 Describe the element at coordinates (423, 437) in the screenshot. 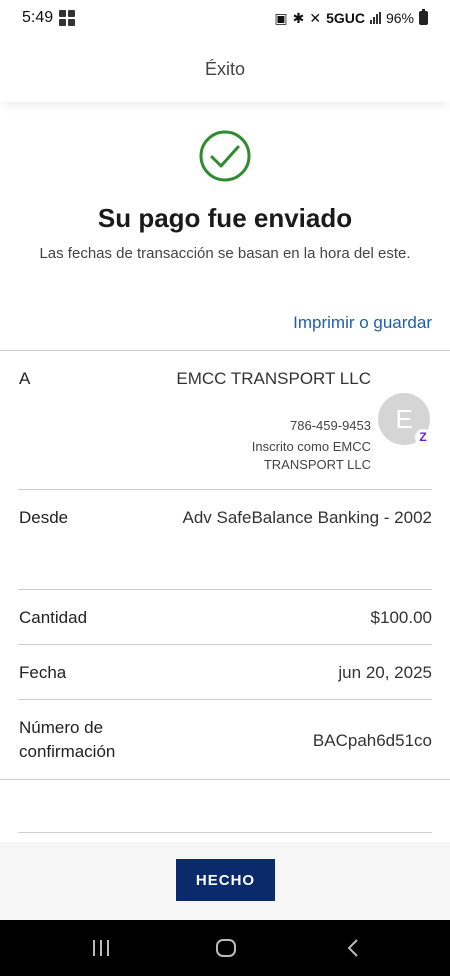

I see `zelle-icon: Z` at that location.